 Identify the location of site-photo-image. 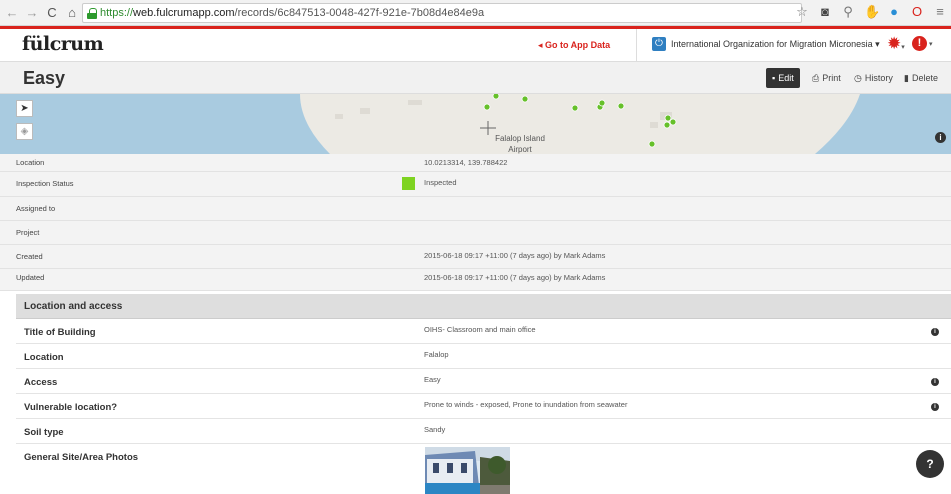
(467, 470).